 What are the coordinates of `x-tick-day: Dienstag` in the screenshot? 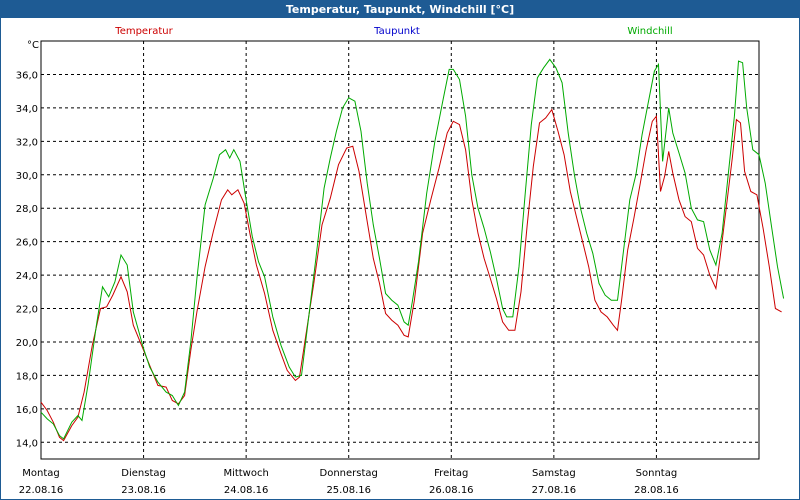 It's located at (143, 473).